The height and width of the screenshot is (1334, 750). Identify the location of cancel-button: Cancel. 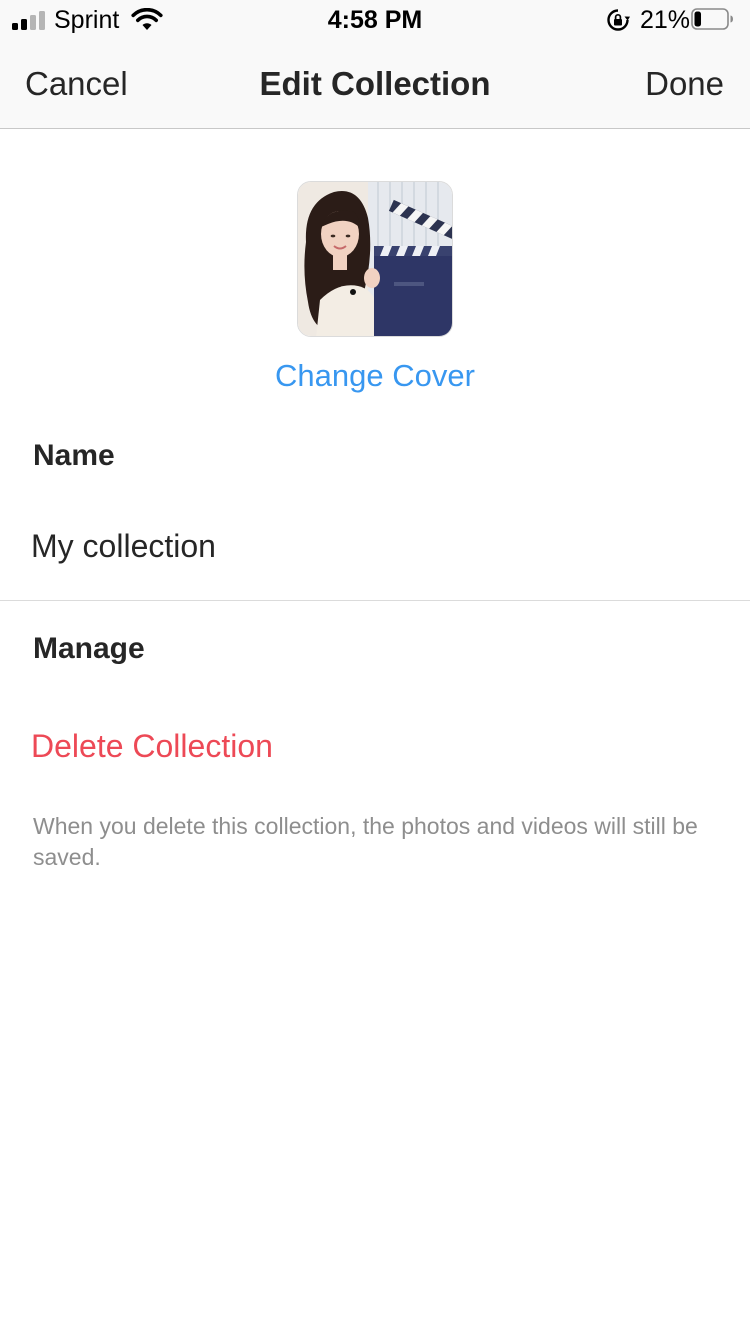
(76, 84).